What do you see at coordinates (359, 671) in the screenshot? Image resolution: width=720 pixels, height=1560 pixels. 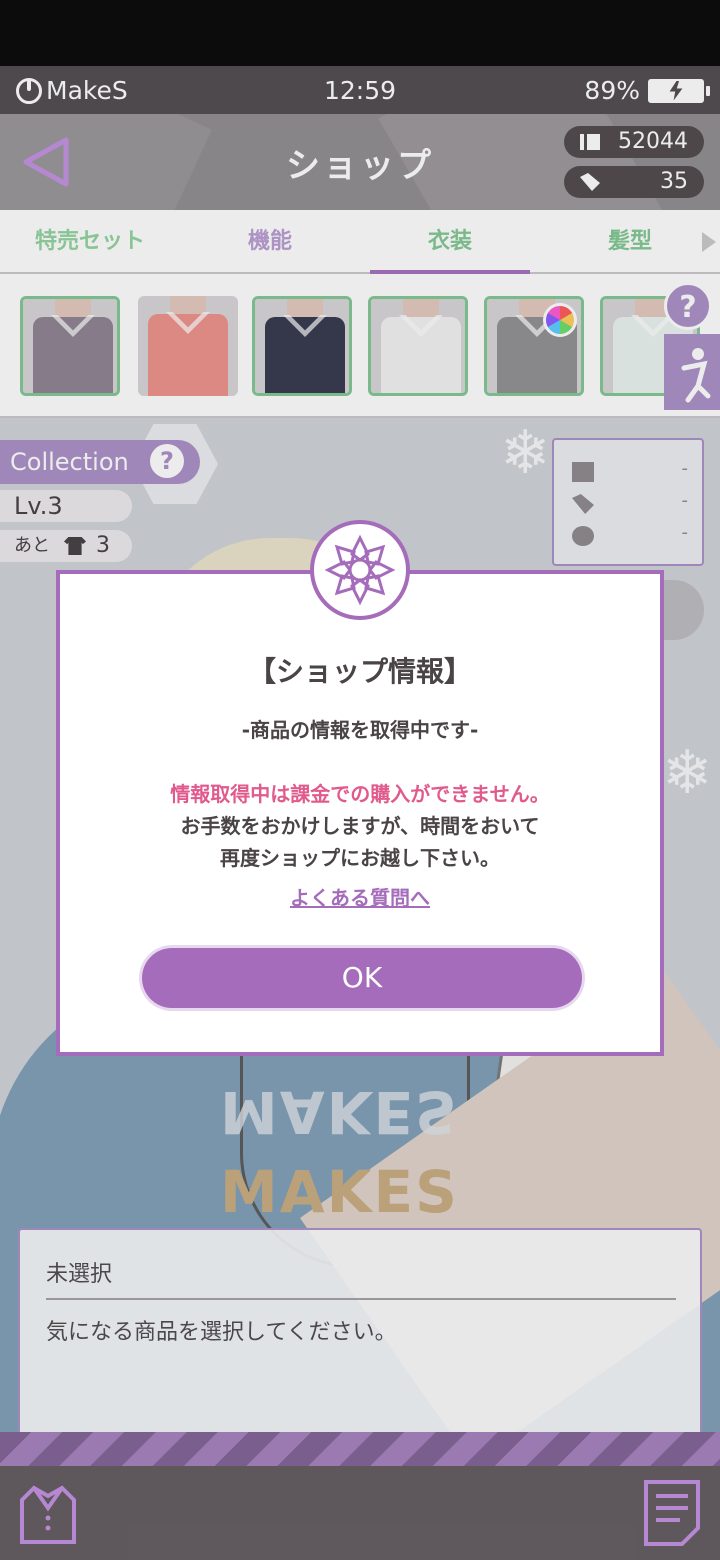 I see `dialog-title: 【ショップ情報】` at bounding box center [359, 671].